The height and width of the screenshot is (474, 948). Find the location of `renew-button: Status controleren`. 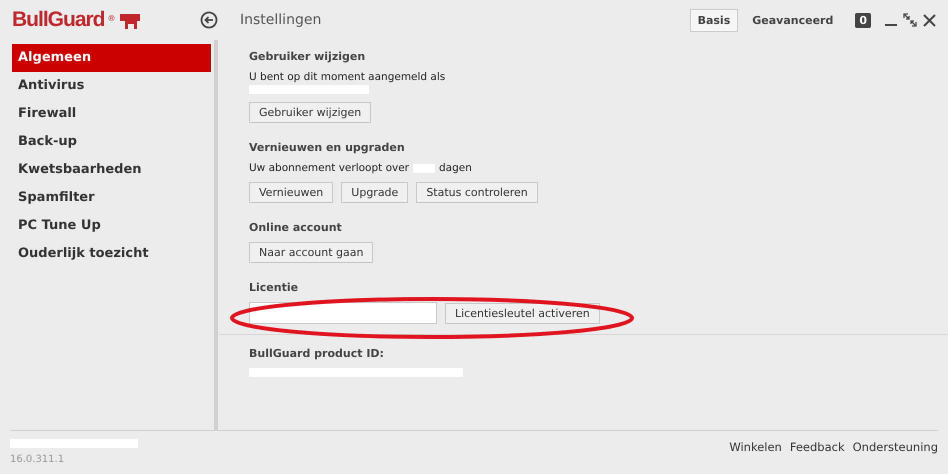

renew-button: Status controleren is located at coordinates (477, 192).